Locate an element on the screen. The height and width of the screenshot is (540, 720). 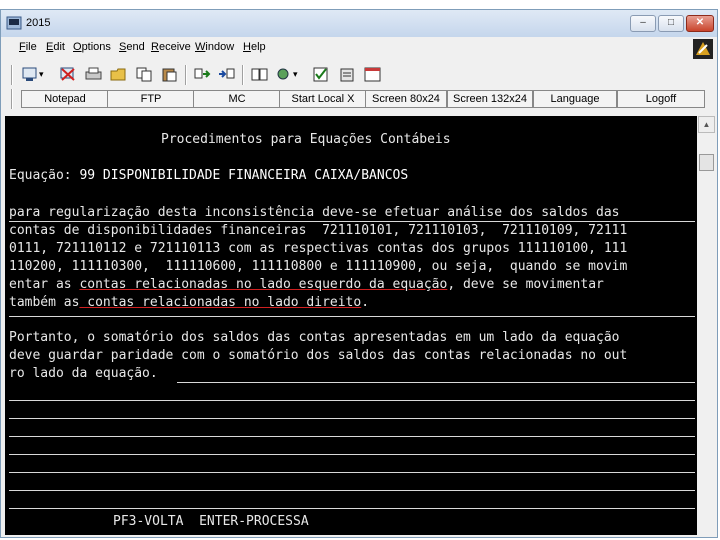
screen-132x24-button: Screen 132x24 is located at coordinates (490, 99).